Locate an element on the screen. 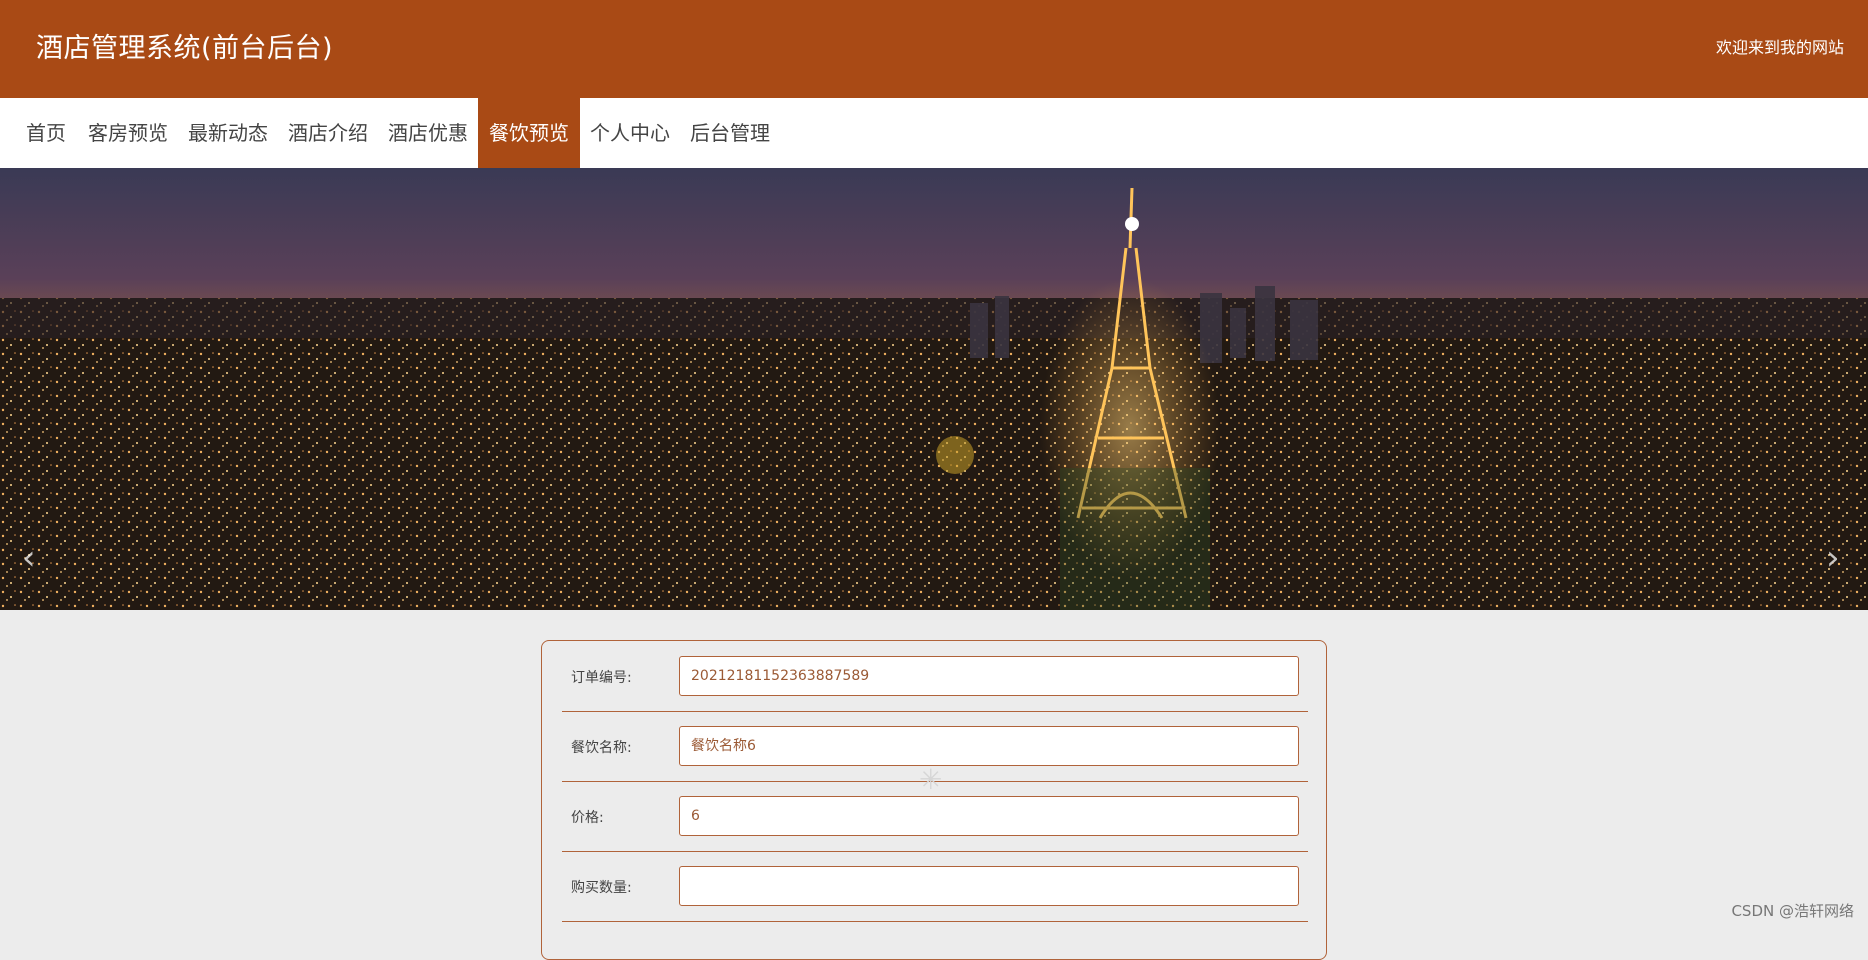 This screenshot has width=1868, height=960. price-label: 价格: is located at coordinates (587, 818).